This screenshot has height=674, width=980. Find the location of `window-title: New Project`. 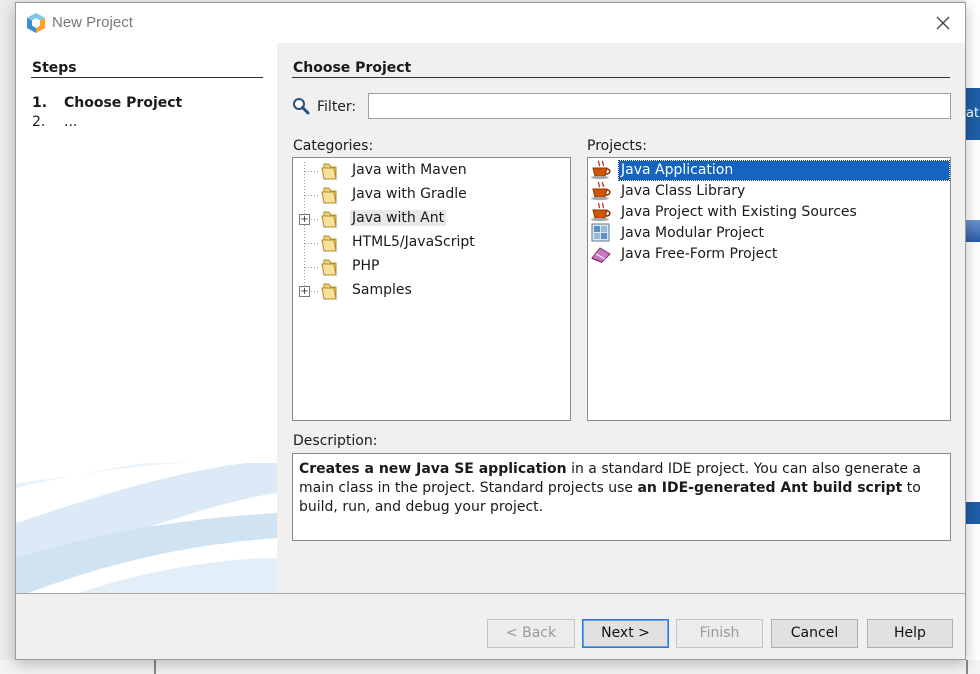

window-title: New Project is located at coordinates (92, 22).